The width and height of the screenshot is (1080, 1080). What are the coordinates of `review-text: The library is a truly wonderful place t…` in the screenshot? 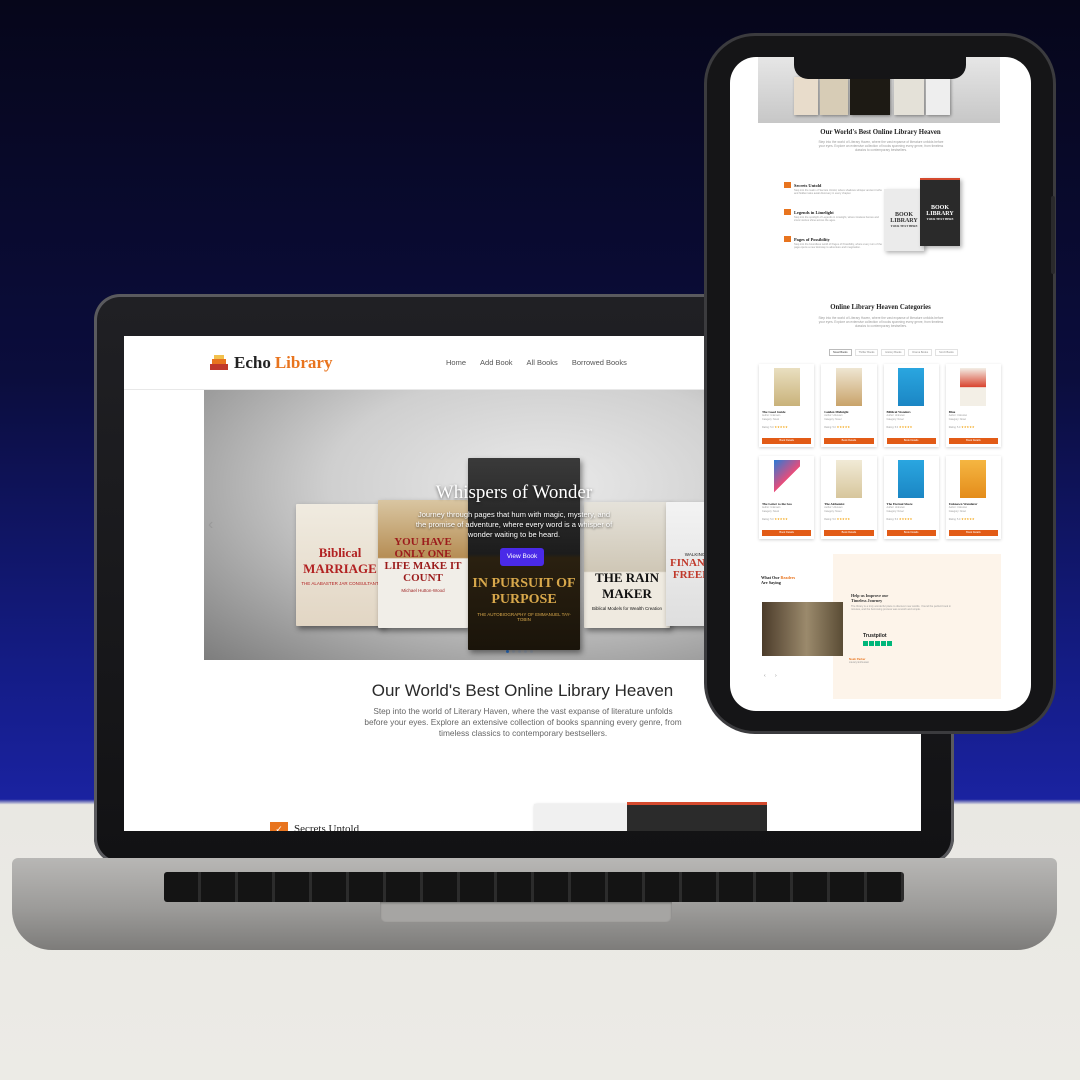 It's located at (901, 608).